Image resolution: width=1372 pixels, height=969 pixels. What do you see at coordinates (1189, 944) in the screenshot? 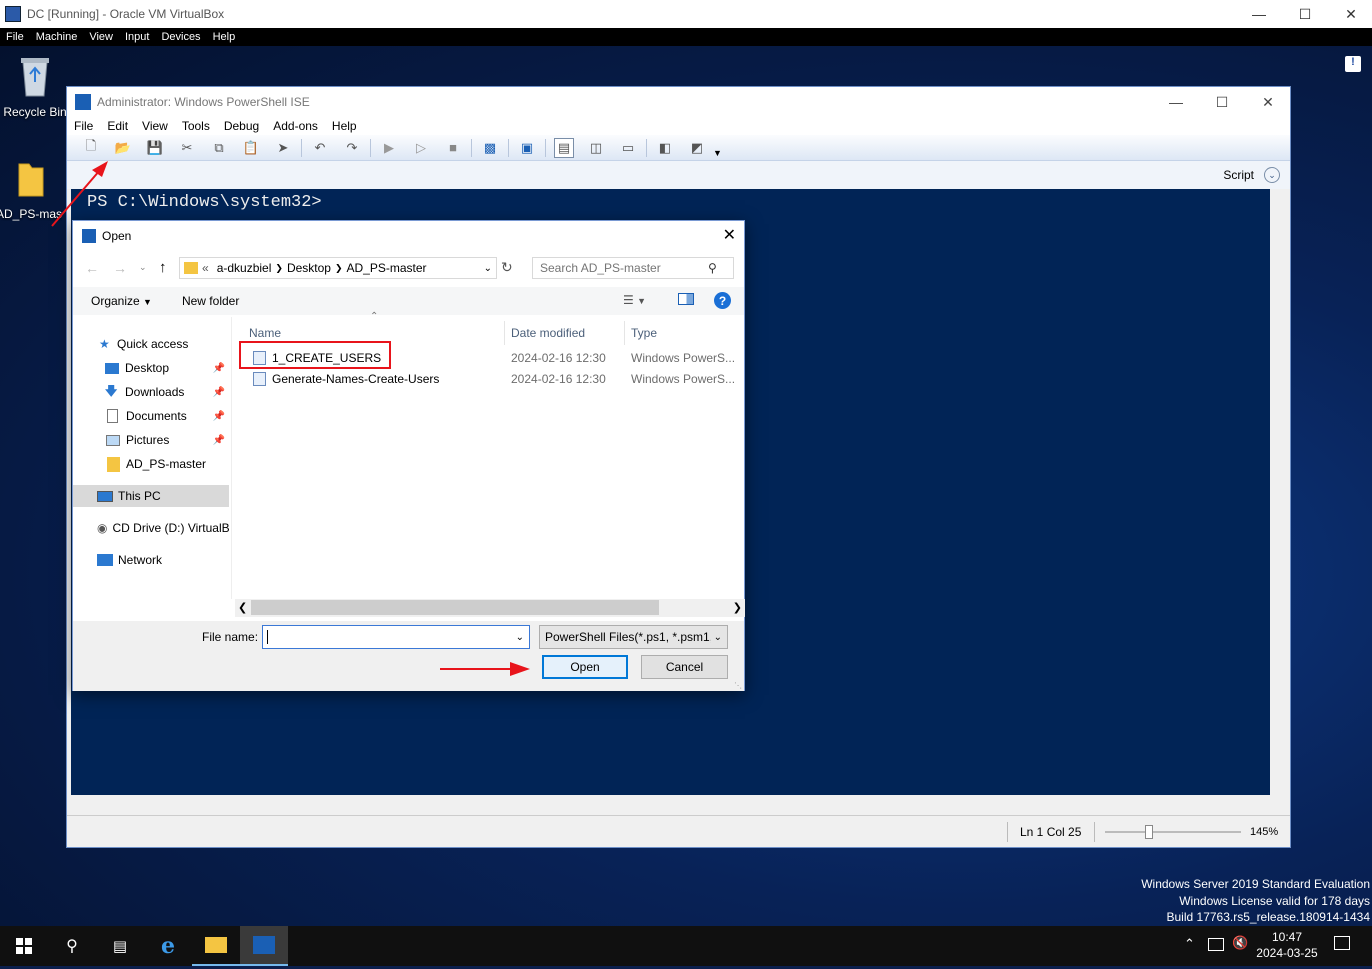
I see `chevron-up-icon: ⌃` at bounding box center [1189, 944].